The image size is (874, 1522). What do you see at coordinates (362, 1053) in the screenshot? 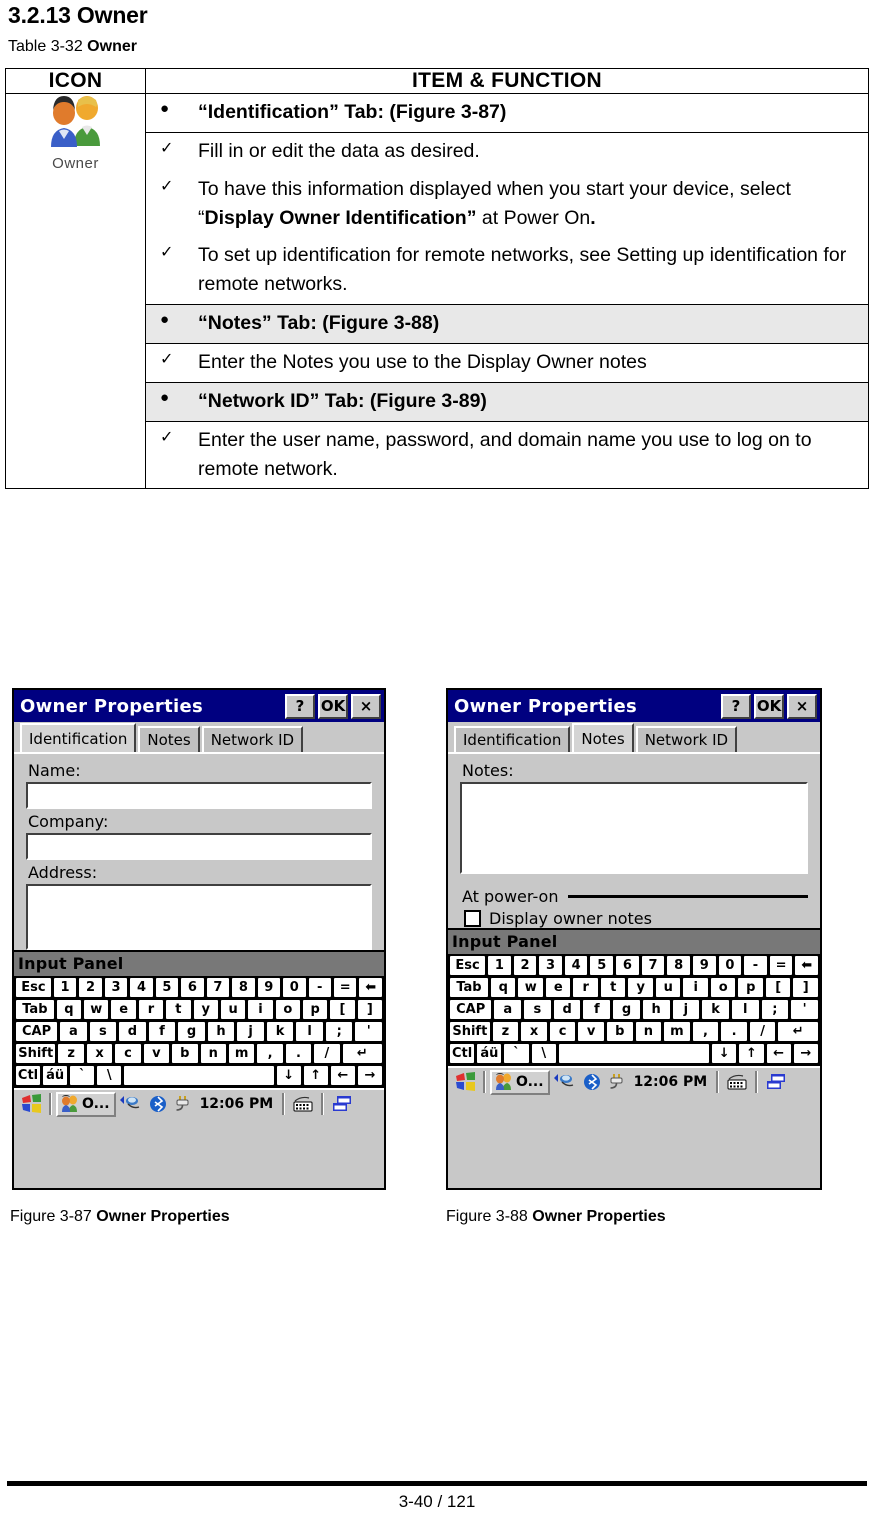
I see `enter-icon: ↵` at bounding box center [362, 1053].